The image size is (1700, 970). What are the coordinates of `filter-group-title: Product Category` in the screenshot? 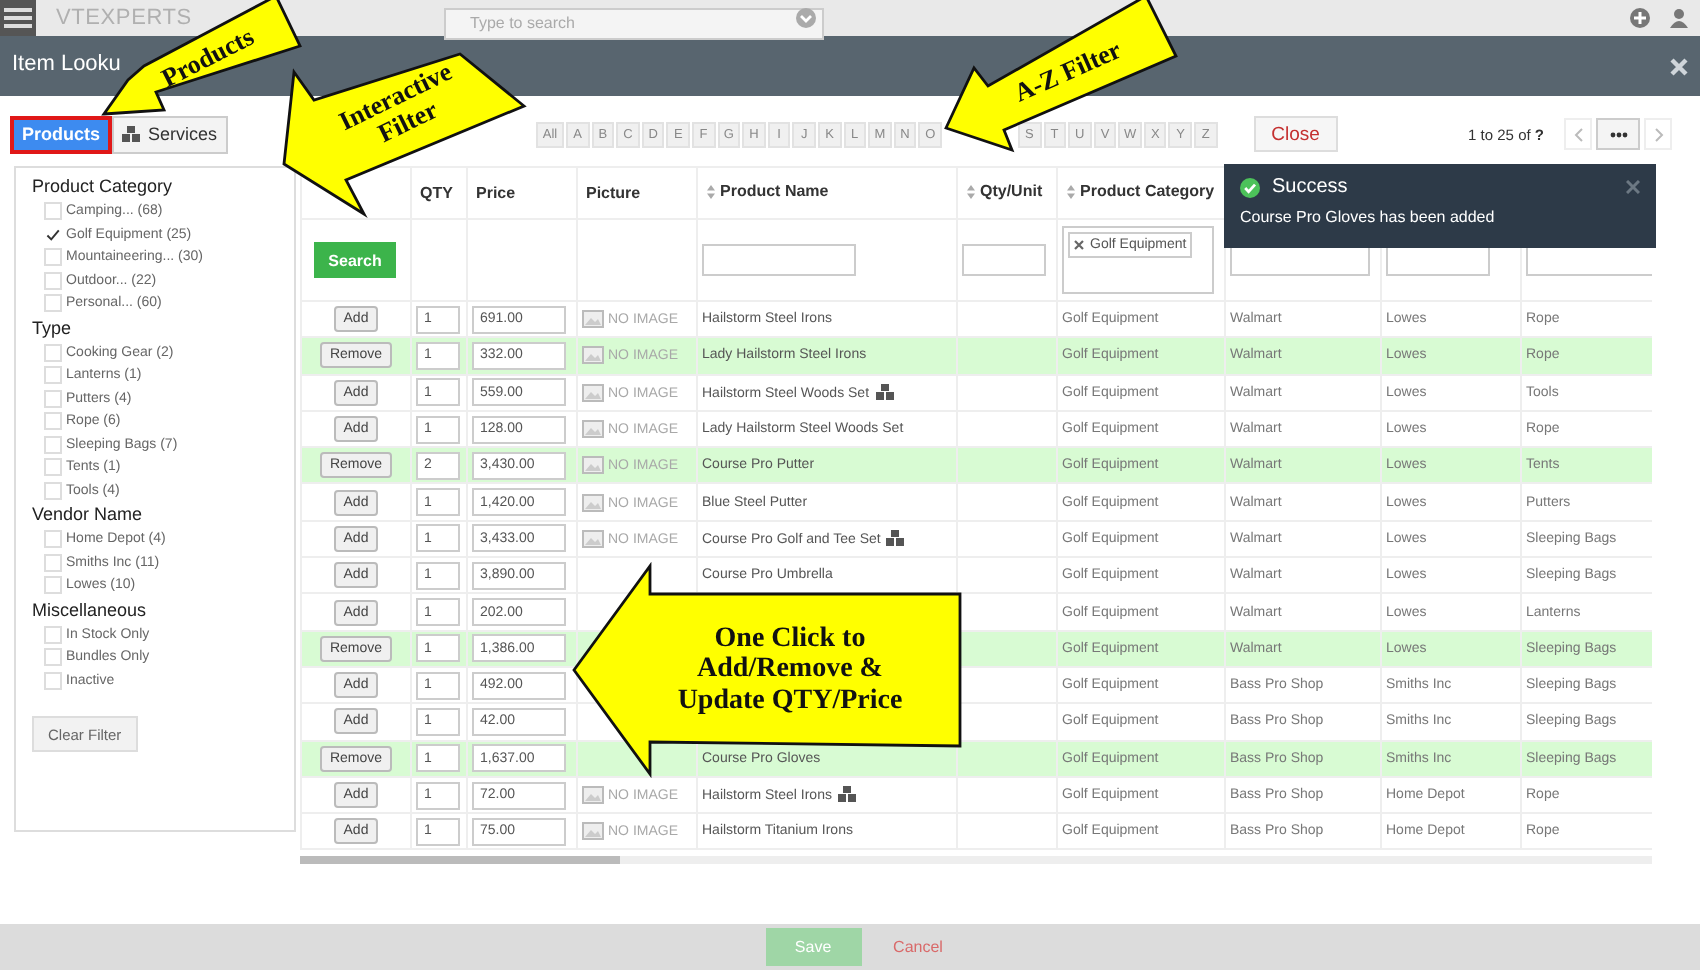 It's located at (103, 186).